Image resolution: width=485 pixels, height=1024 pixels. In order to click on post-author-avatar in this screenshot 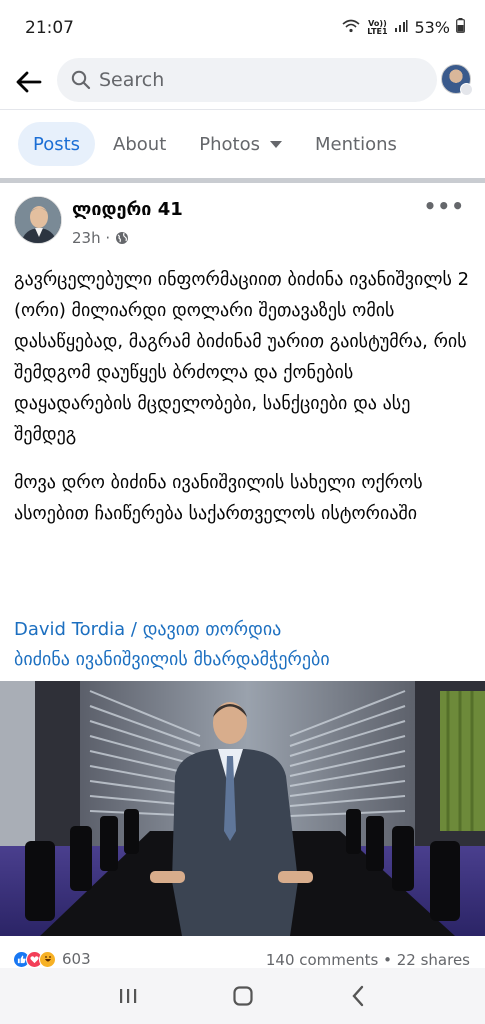, I will do `click(38, 220)`.